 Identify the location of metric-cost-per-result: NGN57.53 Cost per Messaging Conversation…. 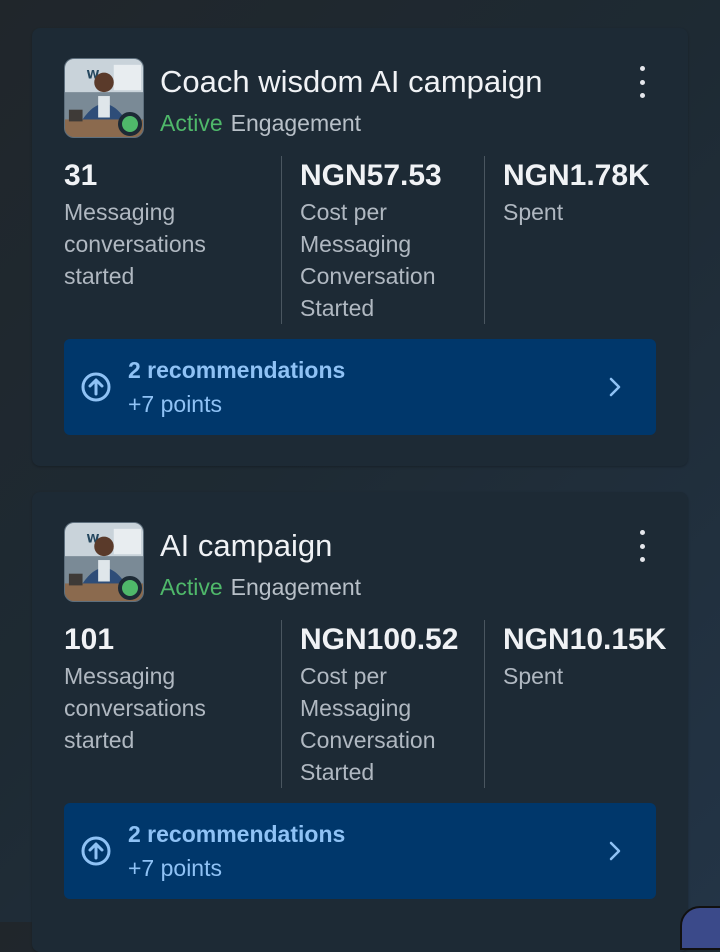
(383, 240).